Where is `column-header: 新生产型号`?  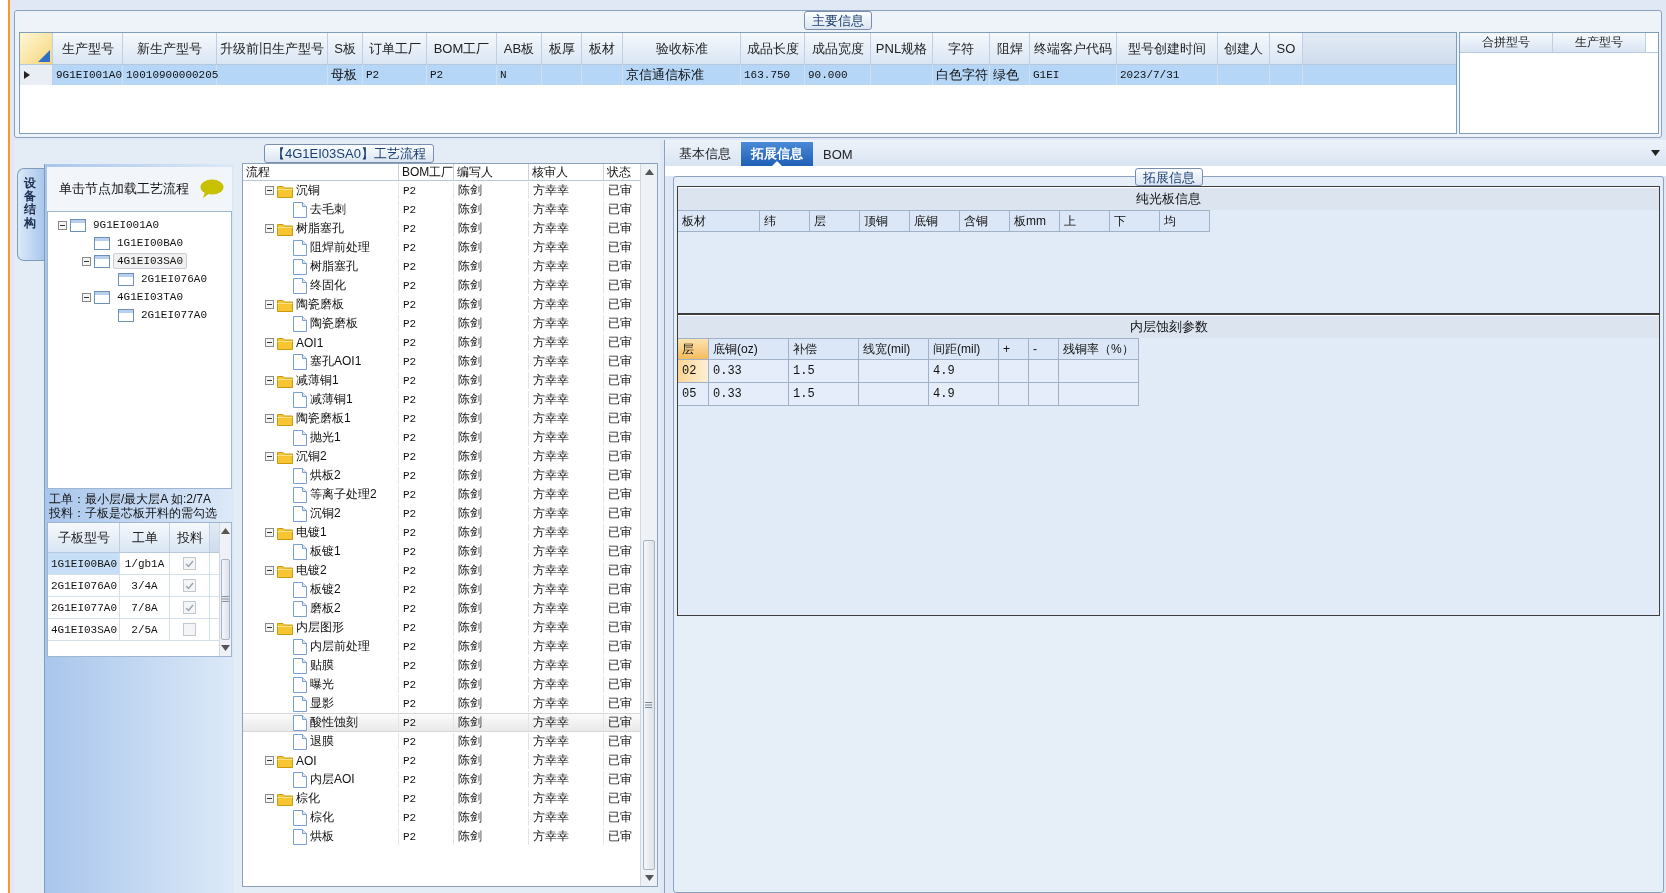
column-header: 新生产型号 is located at coordinates (170, 48).